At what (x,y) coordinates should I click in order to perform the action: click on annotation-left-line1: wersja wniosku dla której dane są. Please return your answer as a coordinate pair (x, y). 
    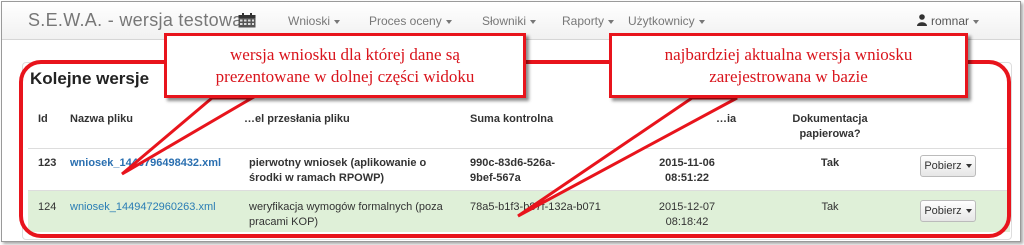
    Looking at the image, I should click on (345, 54).